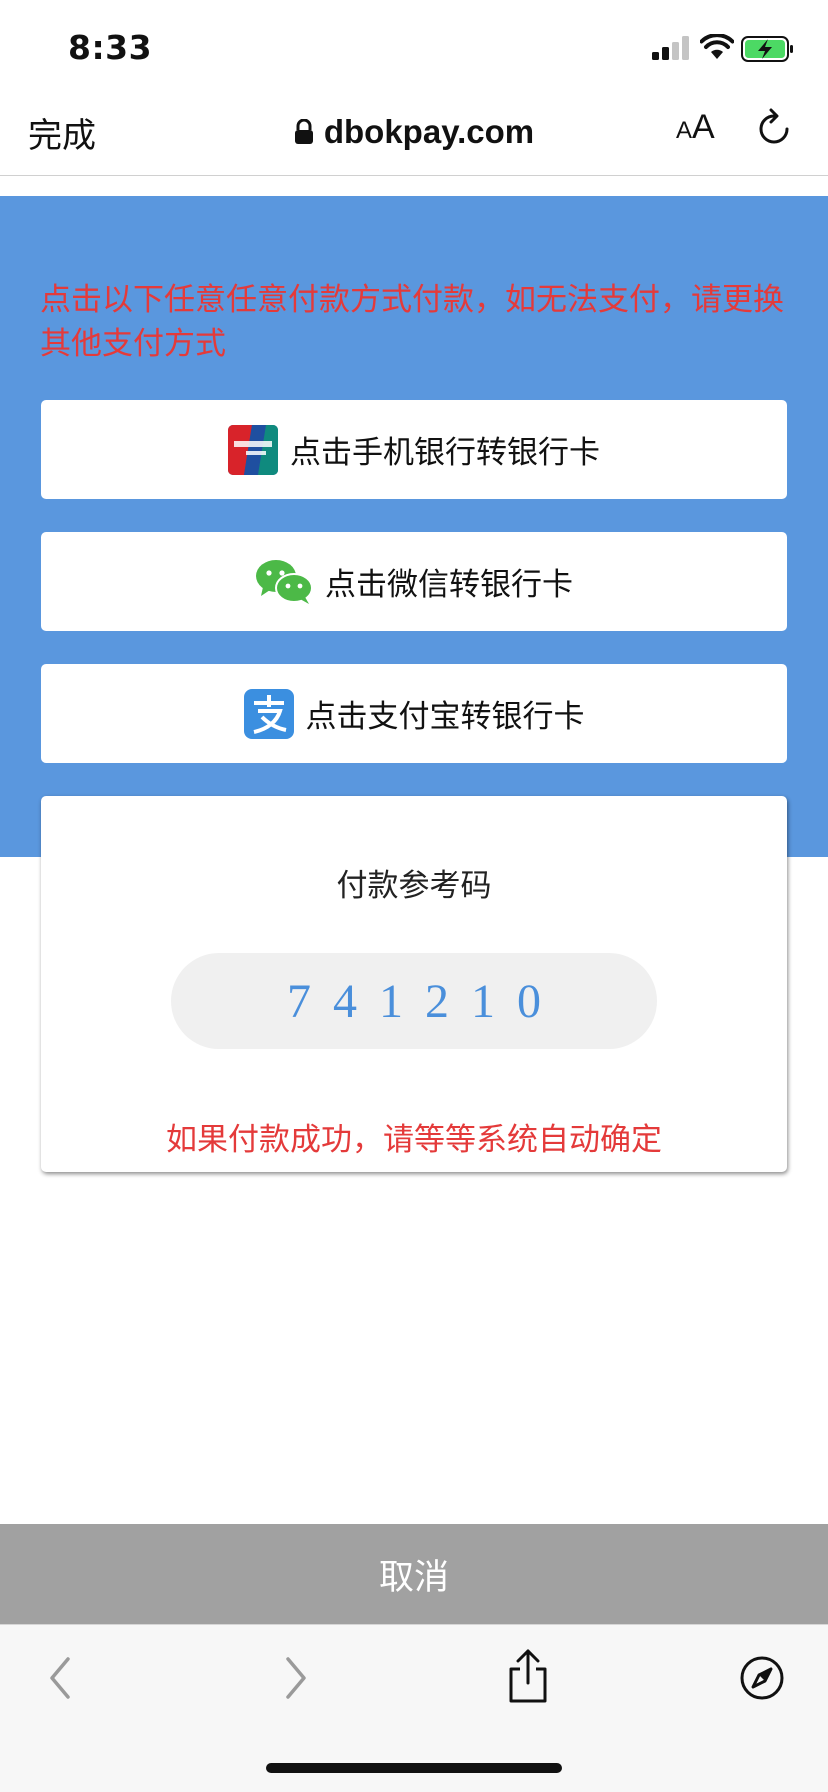 Image resolution: width=828 pixels, height=1792 pixels. What do you see at coordinates (61, 1678) in the screenshot?
I see `back-icon` at bounding box center [61, 1678].